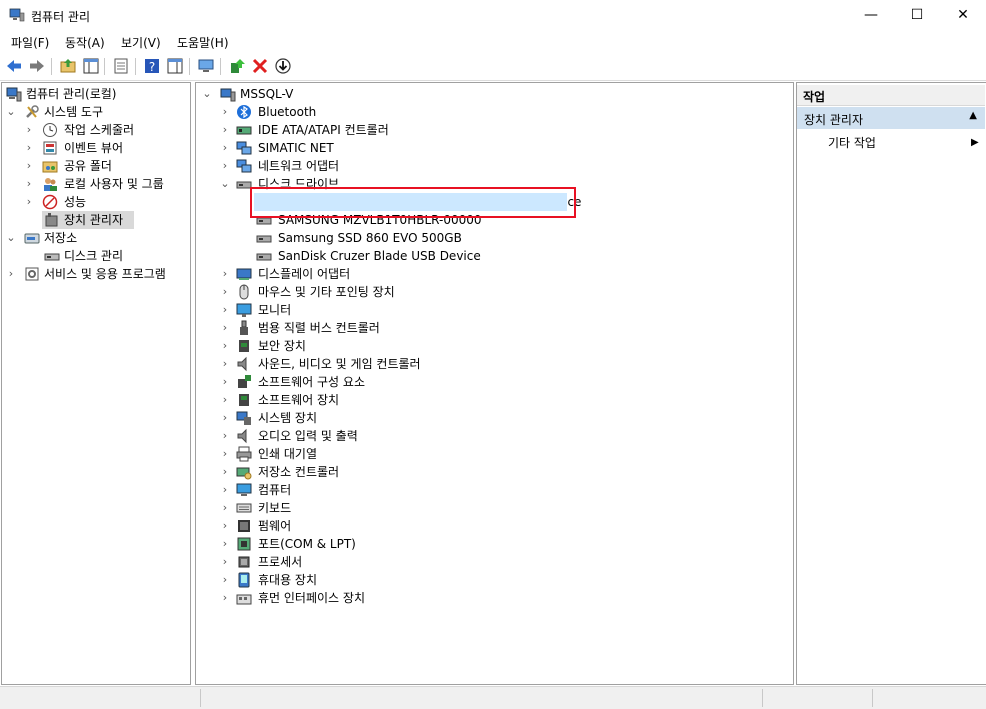  I want to click on clock-icon, so click(50, 130).